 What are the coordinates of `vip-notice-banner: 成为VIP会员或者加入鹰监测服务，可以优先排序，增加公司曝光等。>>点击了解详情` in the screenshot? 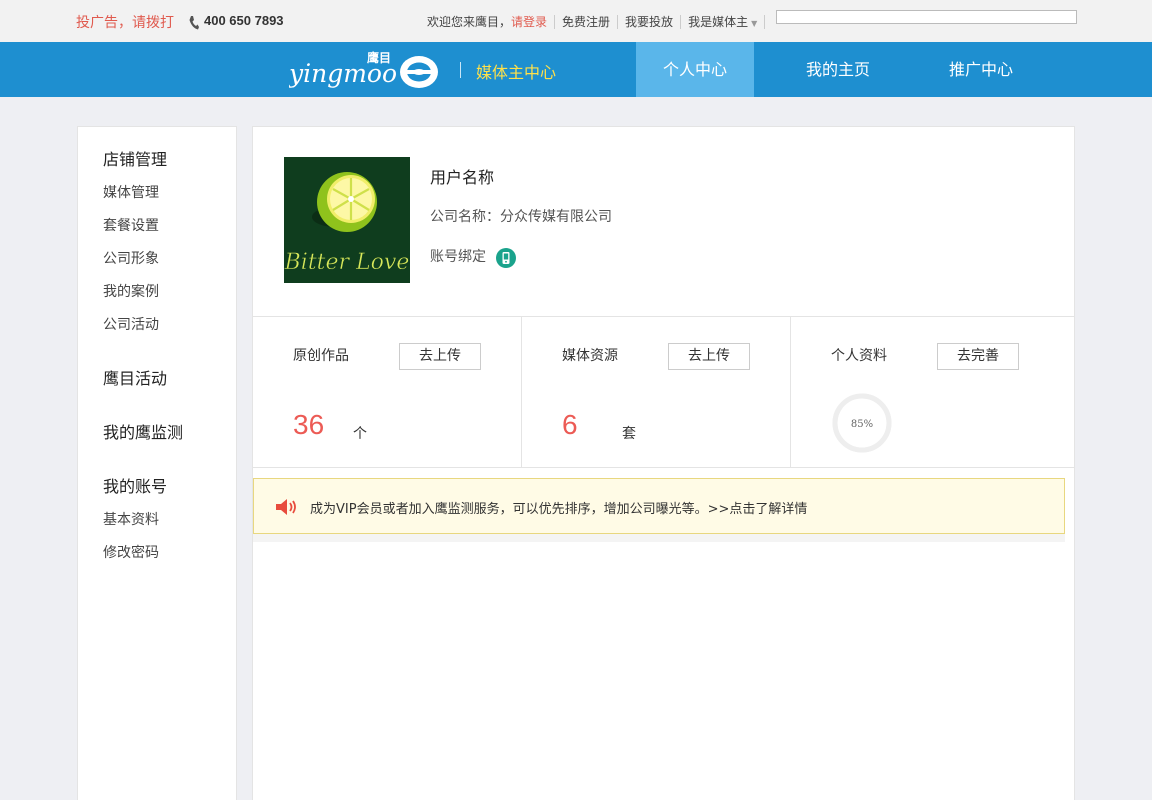 It's located at (659, 506).